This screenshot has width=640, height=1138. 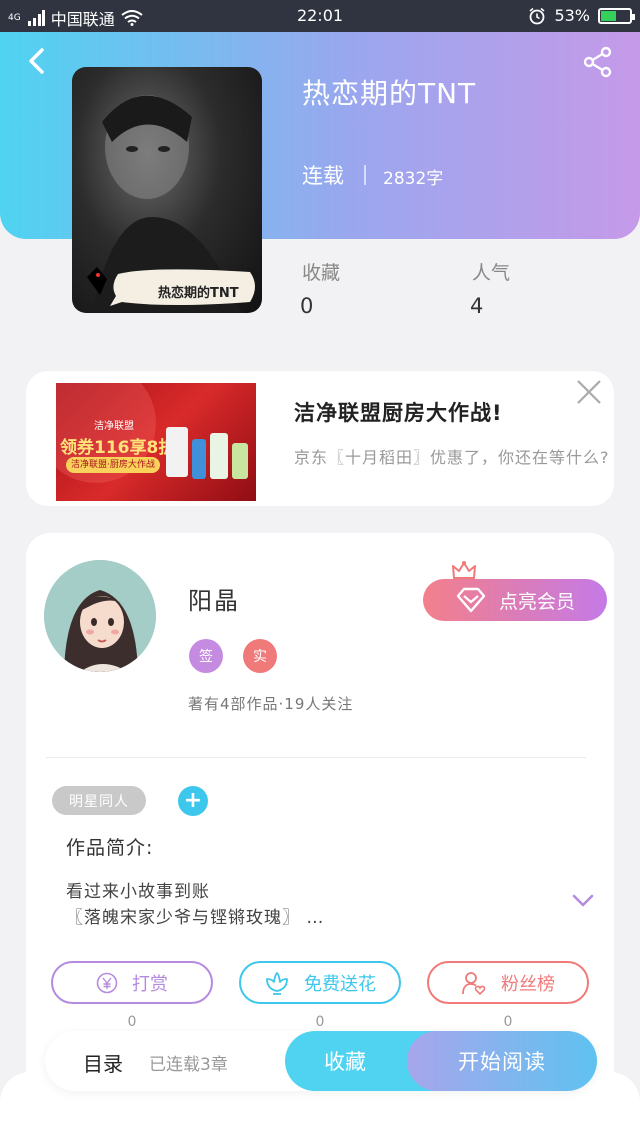 I want to click on intro-line-1: 看过来小故事到账, so click(x=138, y=892).